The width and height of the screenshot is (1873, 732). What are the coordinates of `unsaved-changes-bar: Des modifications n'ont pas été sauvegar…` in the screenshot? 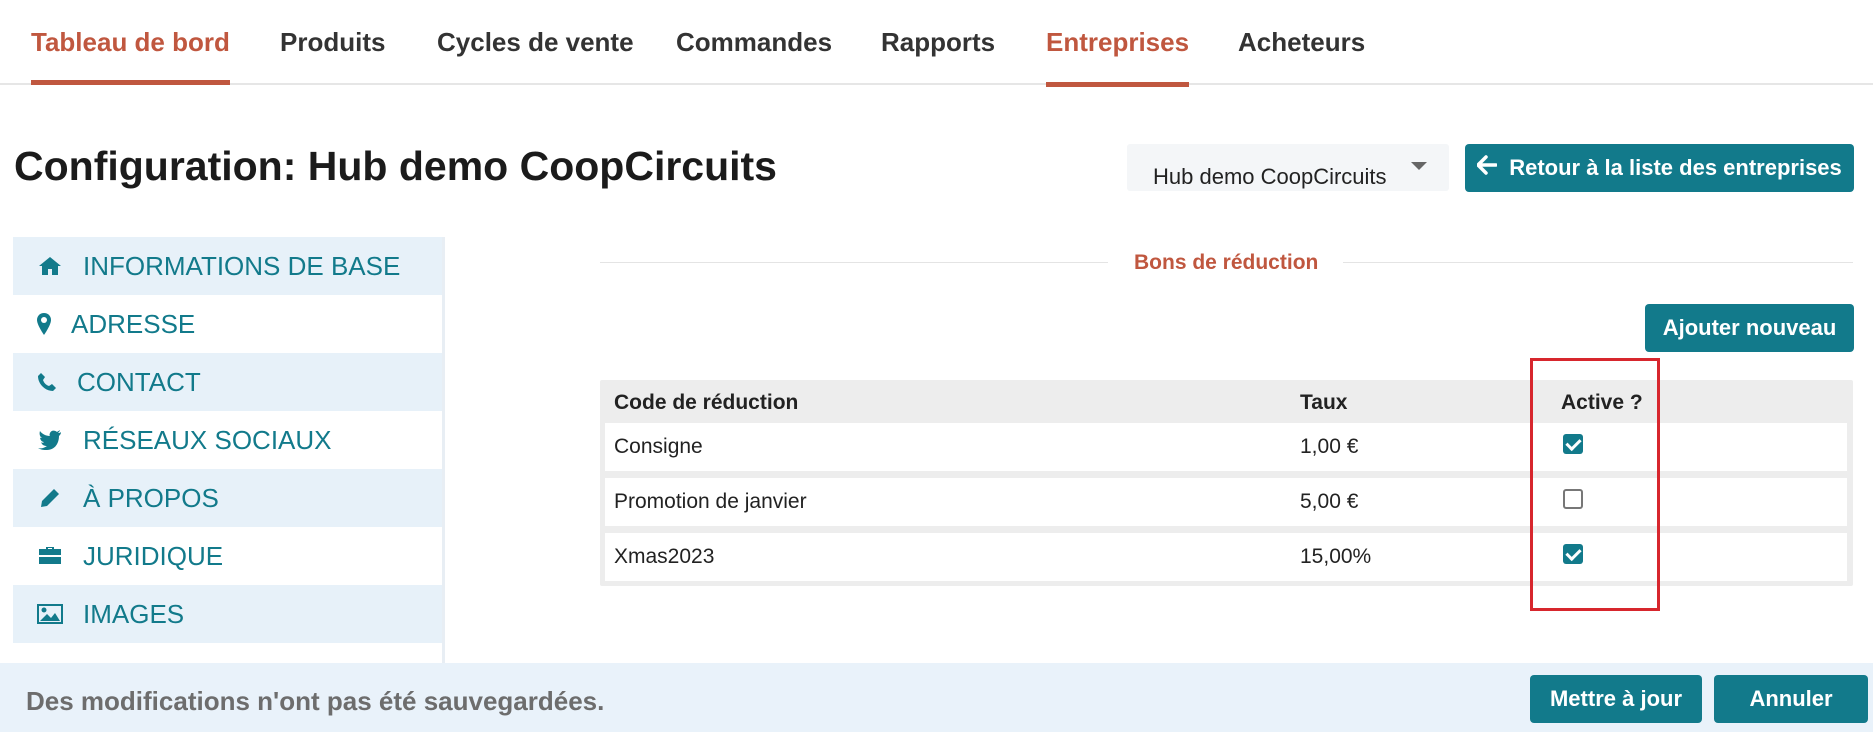 It's located at (936, 697).